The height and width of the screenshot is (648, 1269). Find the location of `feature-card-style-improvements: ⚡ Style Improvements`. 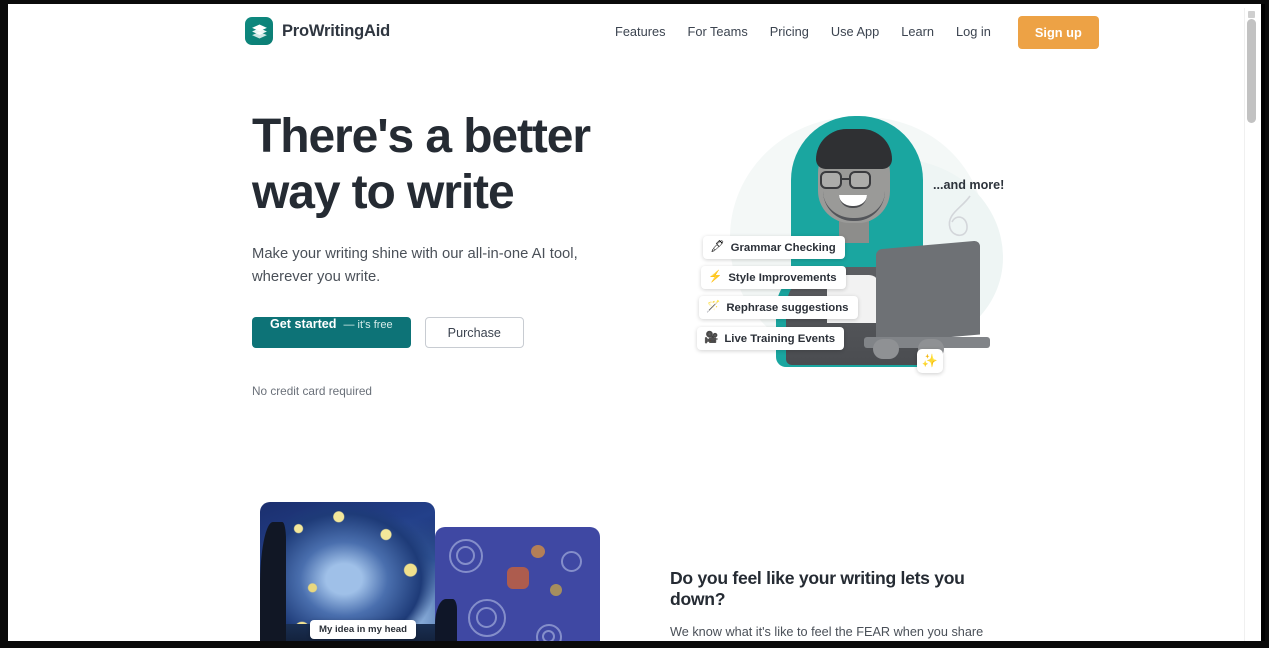

feature-card-style-improvements: ⚡ Style Improvements is located at coordinates (773, 277).